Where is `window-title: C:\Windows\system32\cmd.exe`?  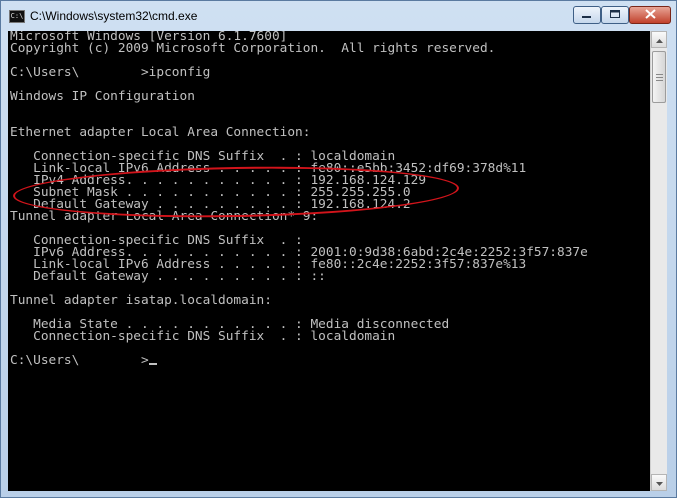 window-title: C:\Windows\system32\cmd.exe is located at coordinates (114, 16).